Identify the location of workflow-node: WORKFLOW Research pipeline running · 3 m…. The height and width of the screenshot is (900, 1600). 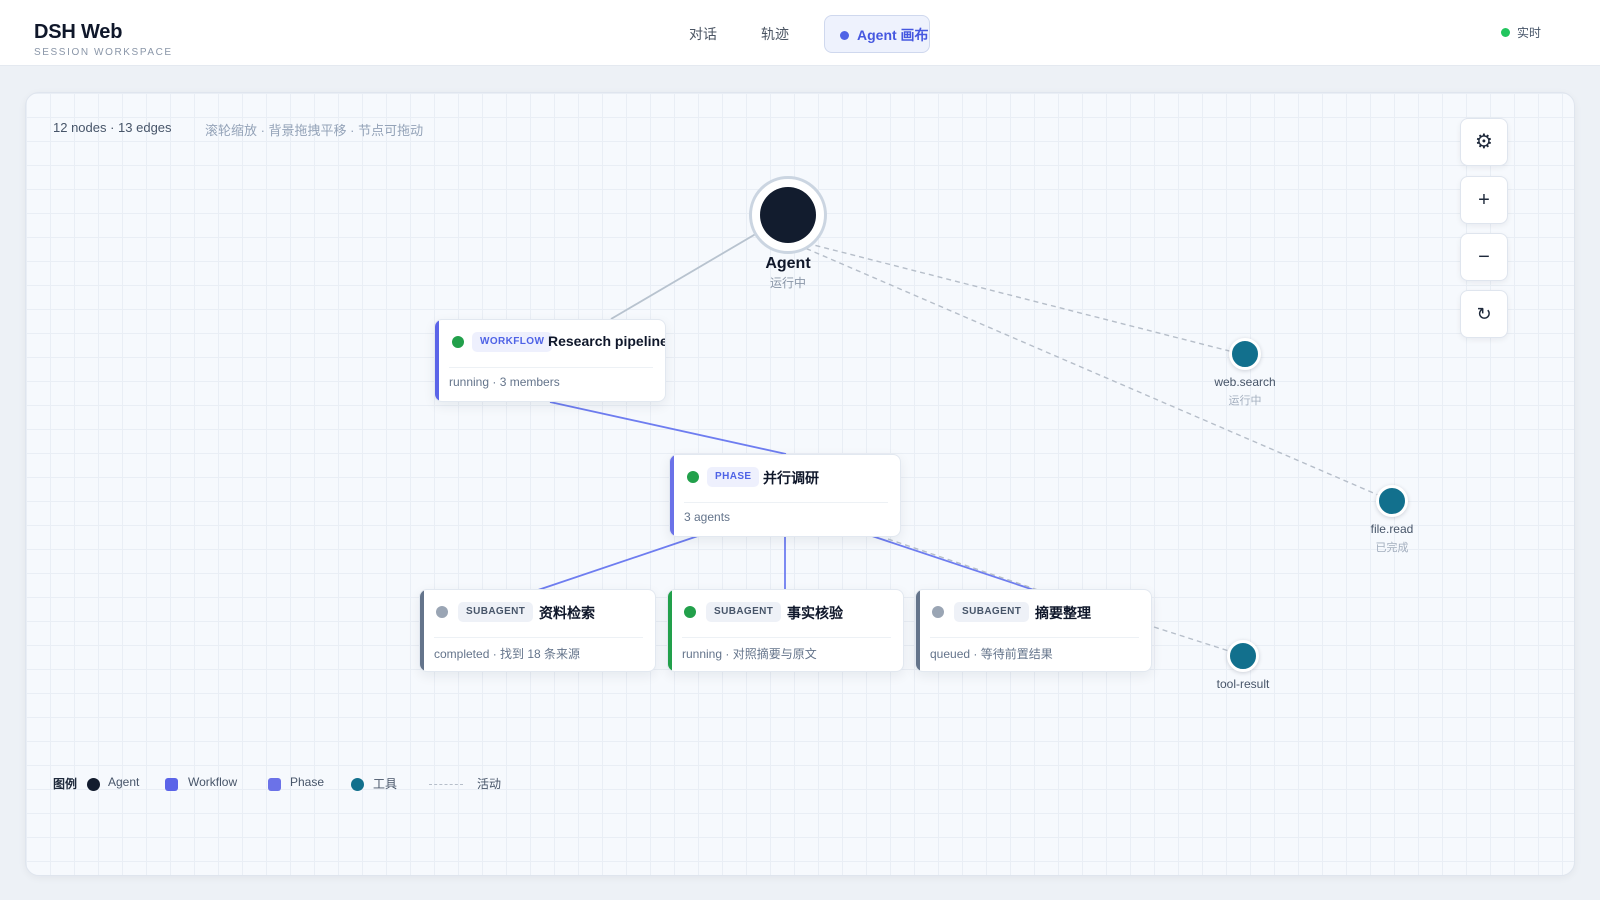
(550, 360).